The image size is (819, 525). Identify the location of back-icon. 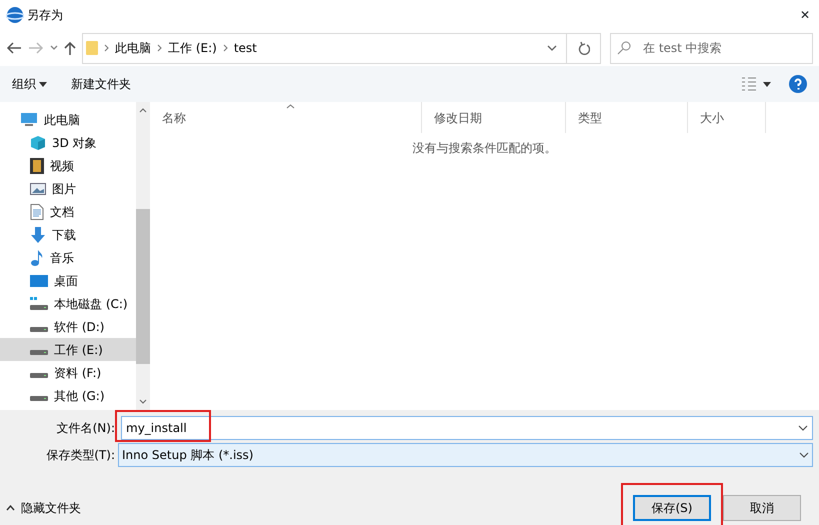
(14, 48).